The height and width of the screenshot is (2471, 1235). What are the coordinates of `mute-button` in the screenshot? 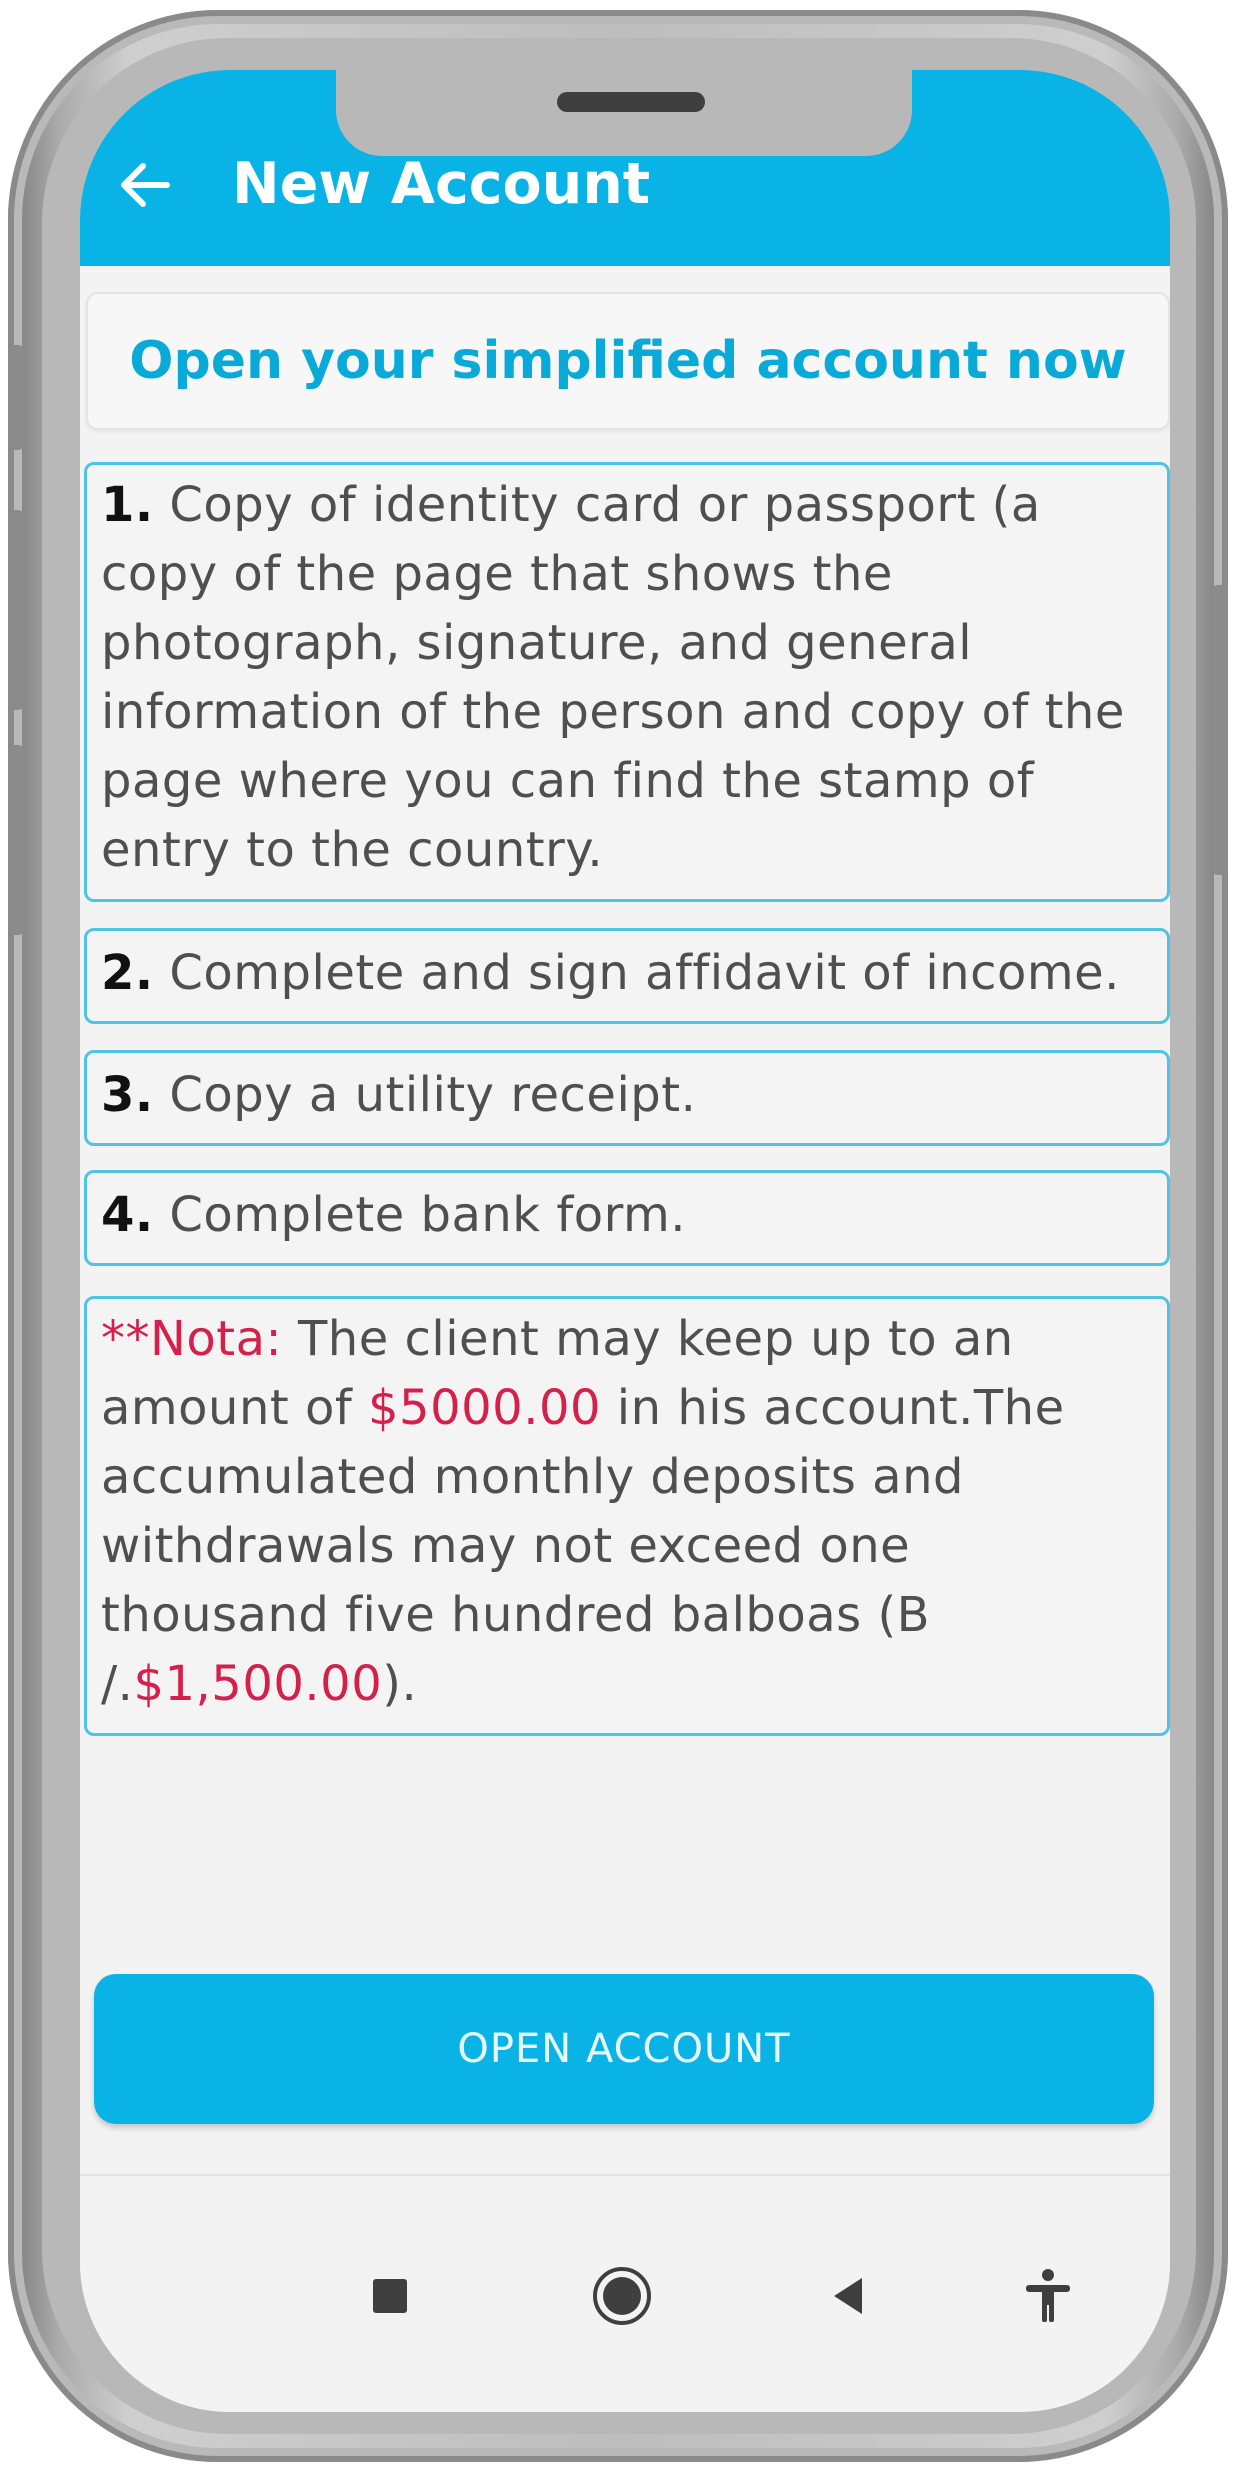 It's located at (16, 397).